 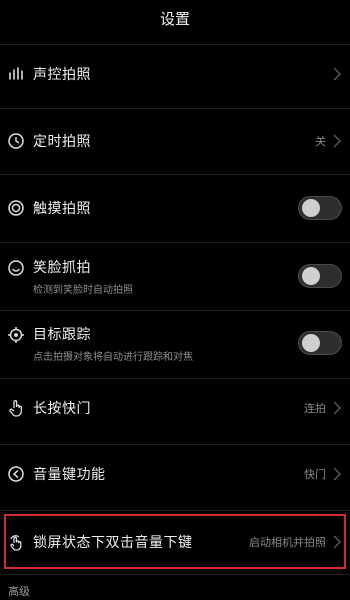 I want to click on target-tracking-toggle, so click(x=320, y=343).